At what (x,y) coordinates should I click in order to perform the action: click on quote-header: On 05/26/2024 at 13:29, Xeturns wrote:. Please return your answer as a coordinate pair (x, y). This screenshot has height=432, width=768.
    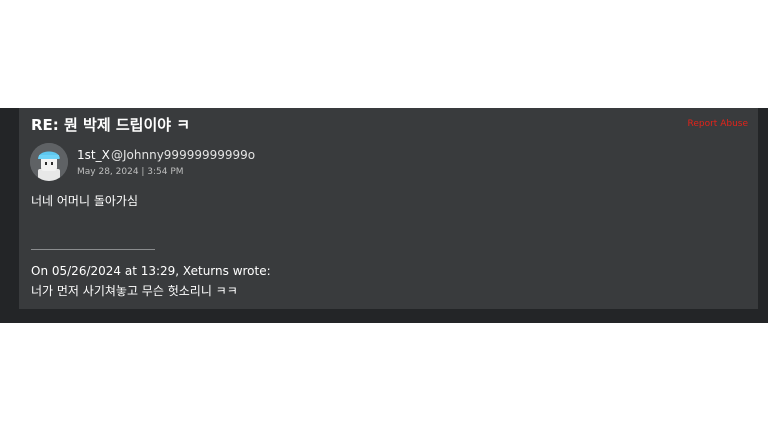
    Looking at the image, I should click on (151, 271).